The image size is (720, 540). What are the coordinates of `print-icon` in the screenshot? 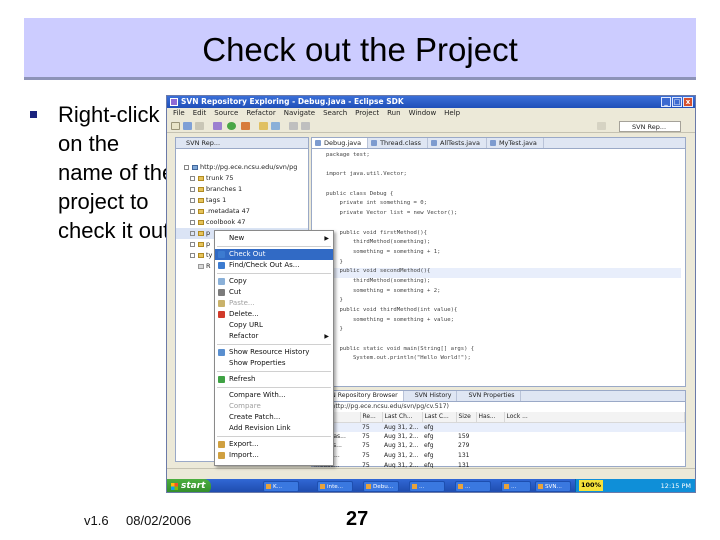 It's located at (199, 126).